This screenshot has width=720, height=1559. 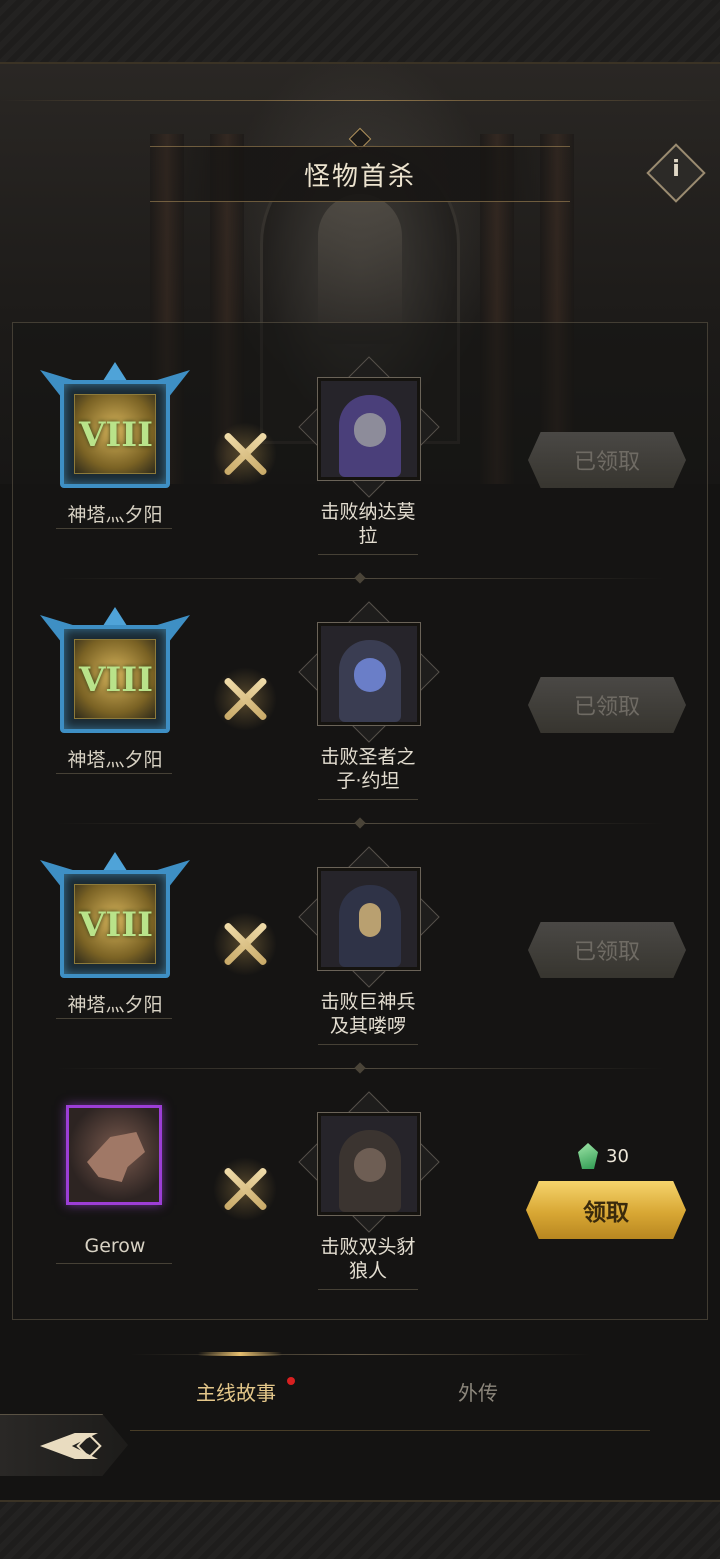 I want to click on page-title: 怪物首杀, so click(x=359, y=176).